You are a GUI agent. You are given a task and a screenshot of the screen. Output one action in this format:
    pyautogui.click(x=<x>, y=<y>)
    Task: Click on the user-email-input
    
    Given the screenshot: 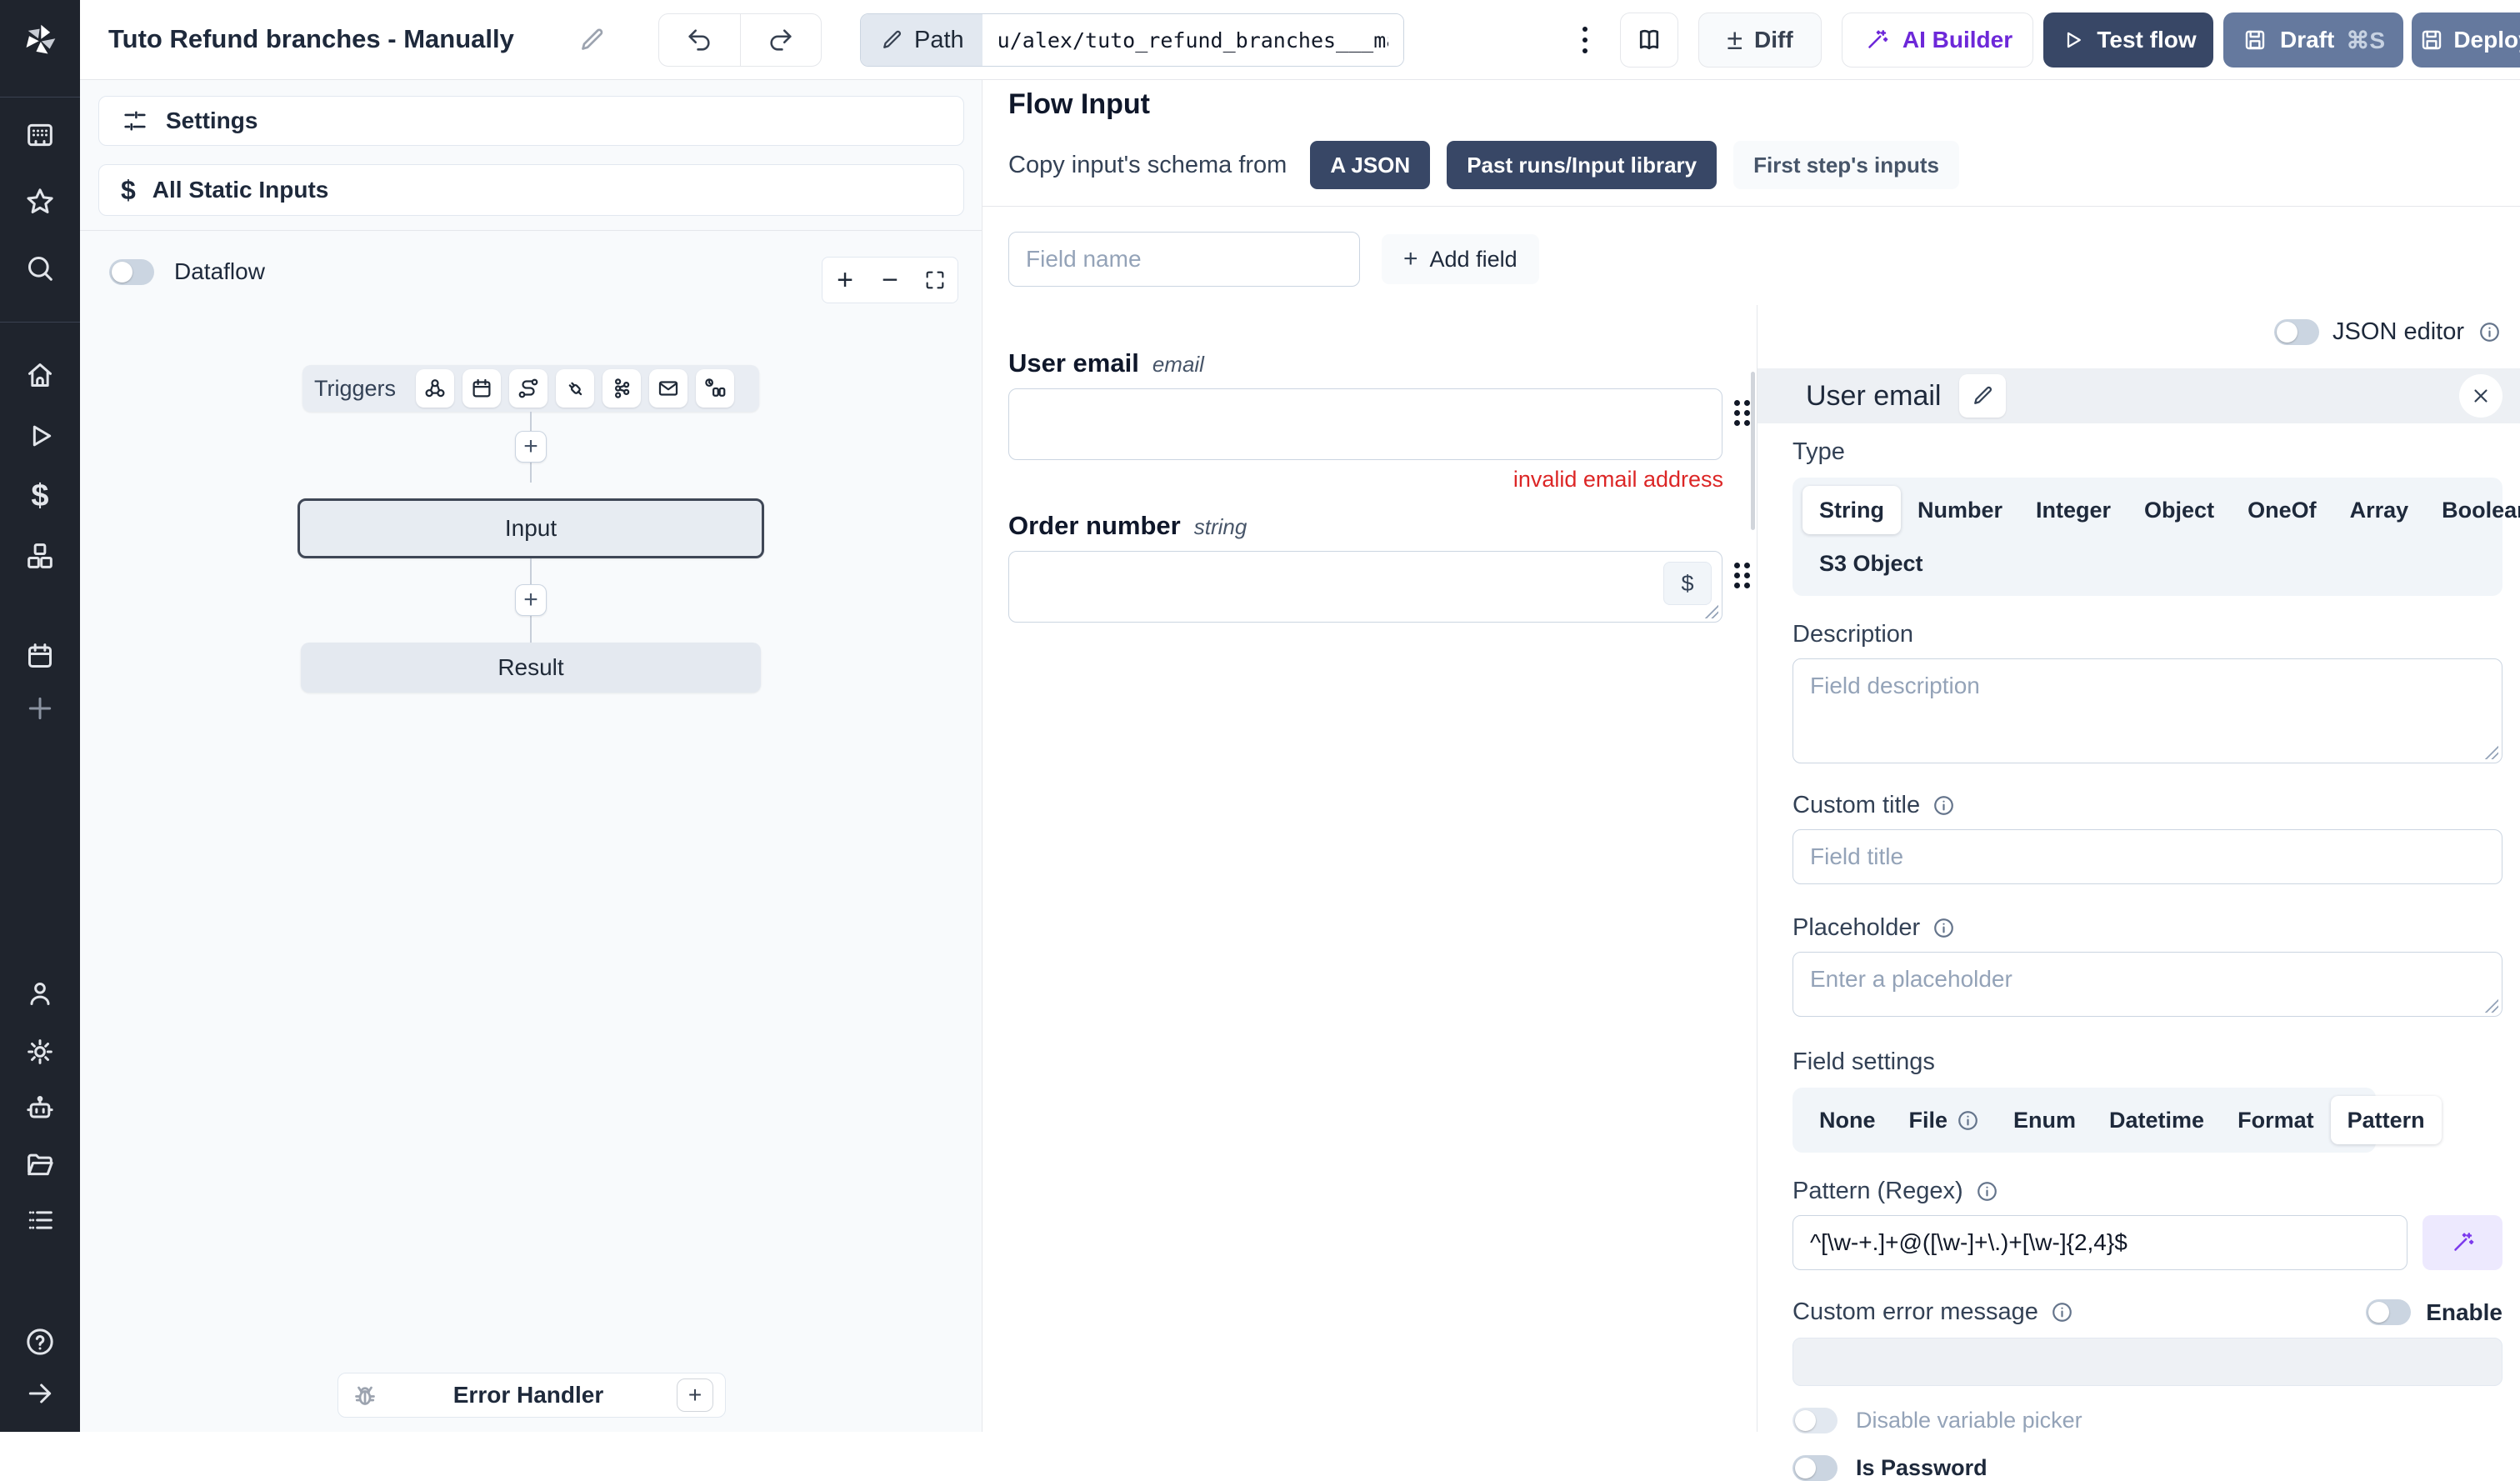 What is the action you would take?
    pyautogui.click(x=1365, y=424)
    